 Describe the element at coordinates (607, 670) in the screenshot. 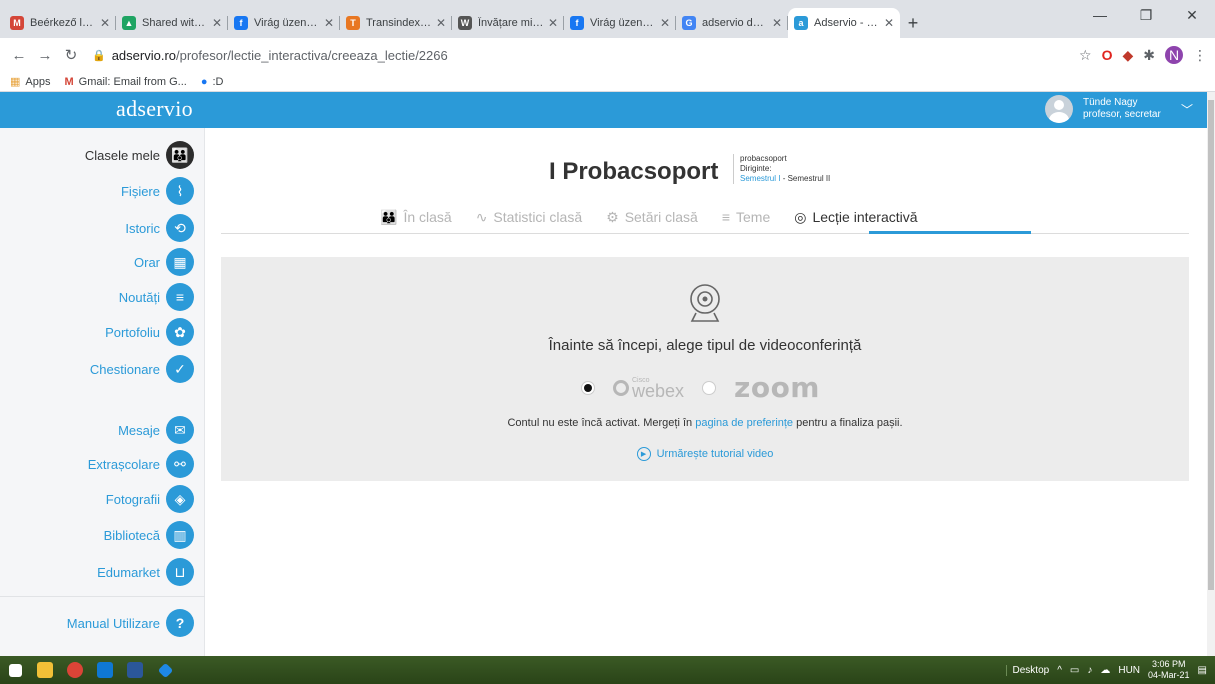

I see `windows-taskbar: Desktop ^ ▭ ♪ ☁ HUN 3:06 PM 04-Mar-21 ▤` at that location.